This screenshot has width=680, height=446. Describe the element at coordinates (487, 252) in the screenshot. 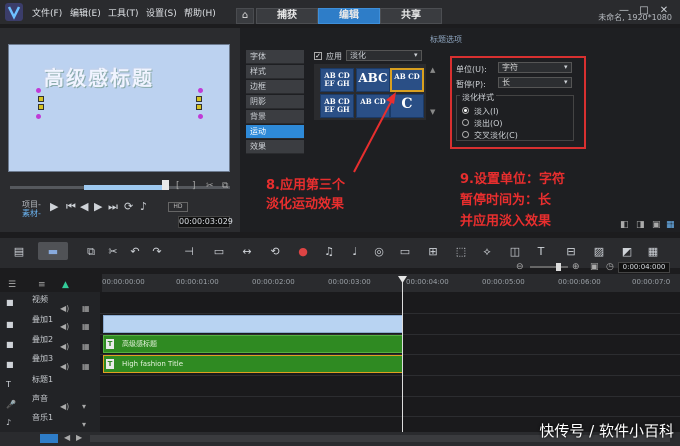

I see `stop-motion-icon: ⟡` at that location.